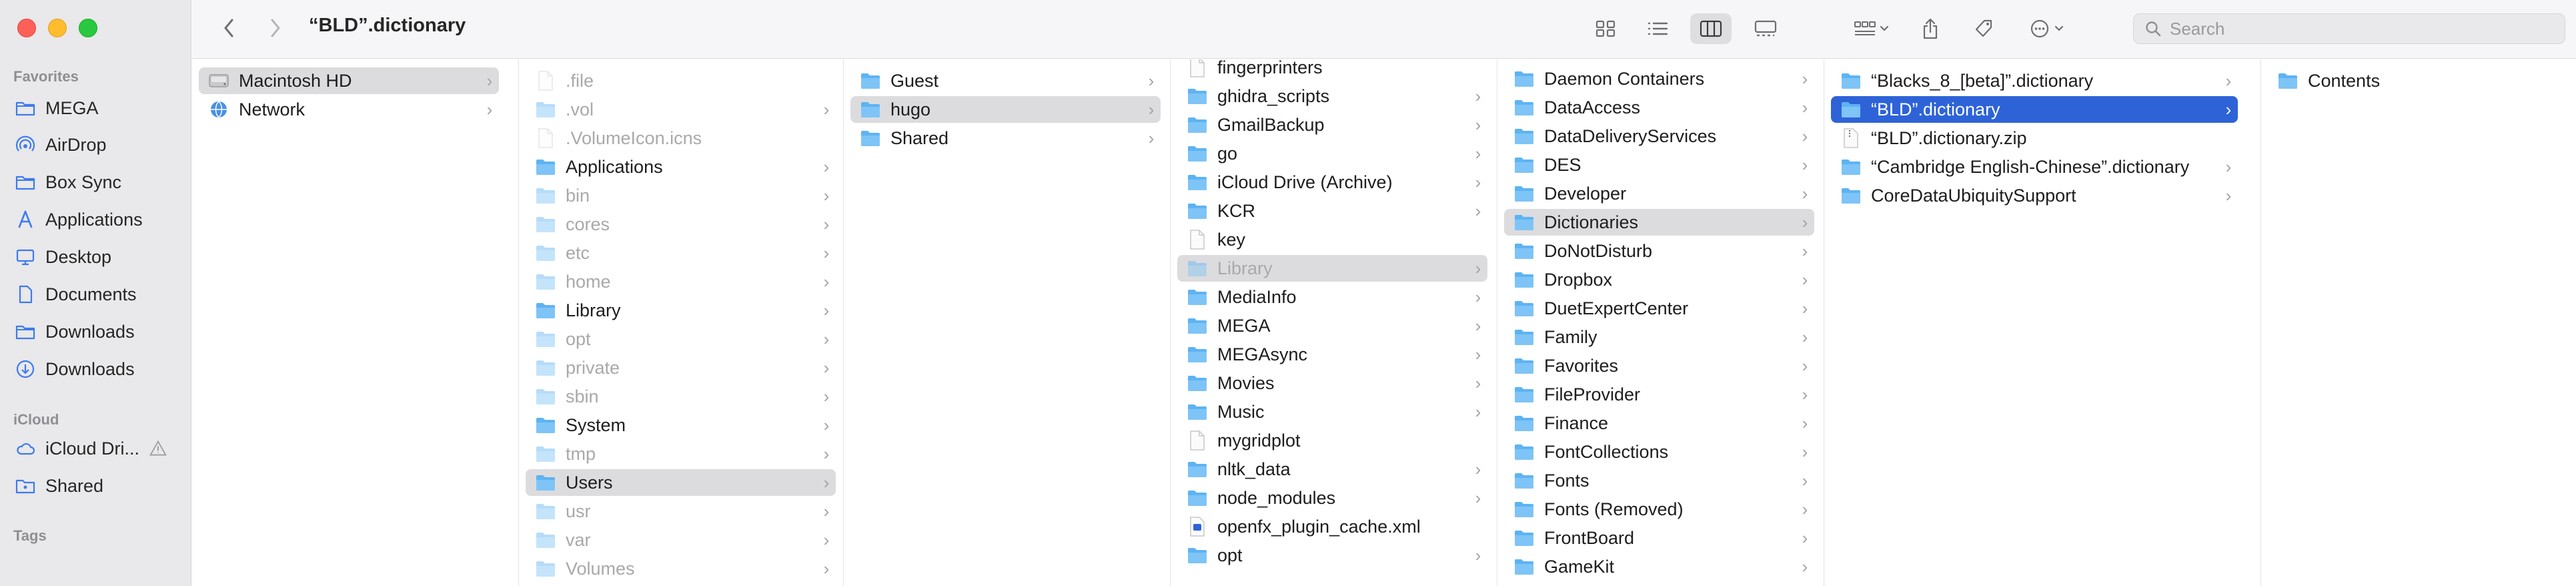  Describe the element at coordinates (681, 454) in the screenshot. I see `list-item: tmp ›` at that location.